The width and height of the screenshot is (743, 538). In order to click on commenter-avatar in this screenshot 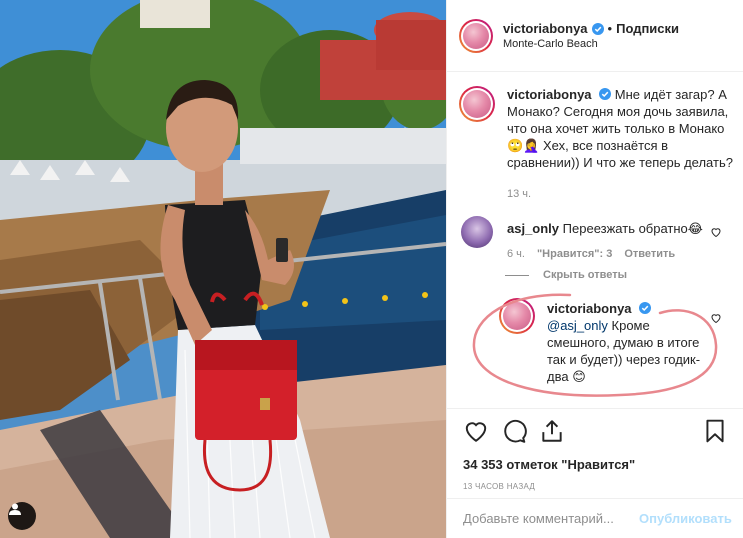, I will do `click(477, 232)`.